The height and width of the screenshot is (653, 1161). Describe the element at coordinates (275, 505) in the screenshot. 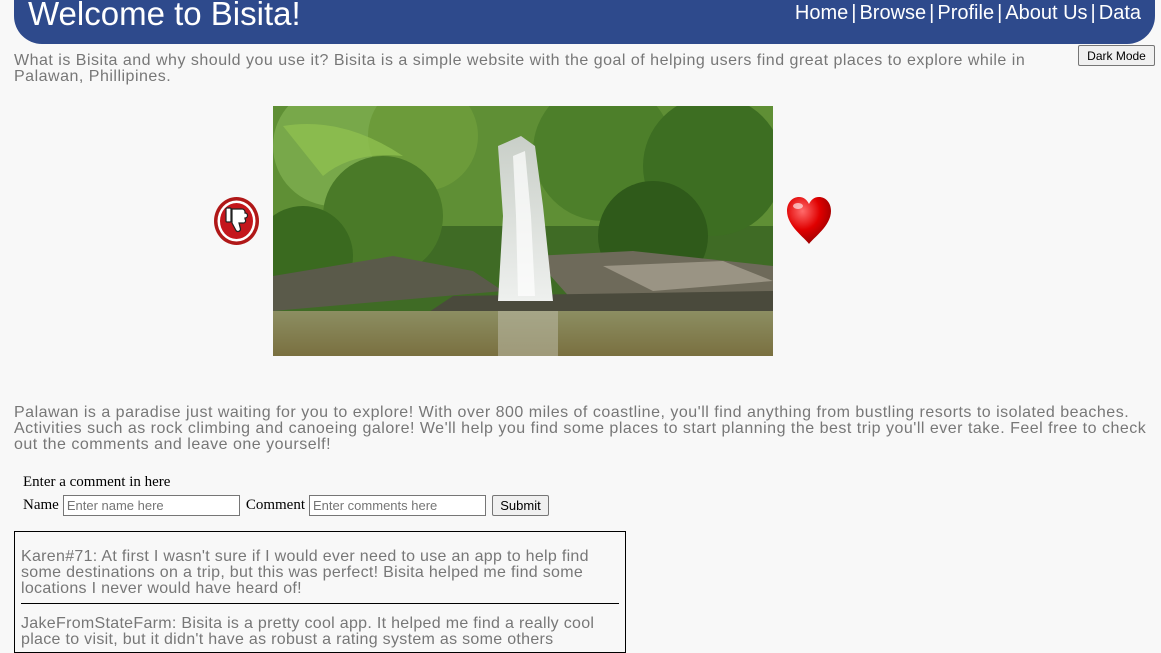

I see `comment-label: Comment` at that location.